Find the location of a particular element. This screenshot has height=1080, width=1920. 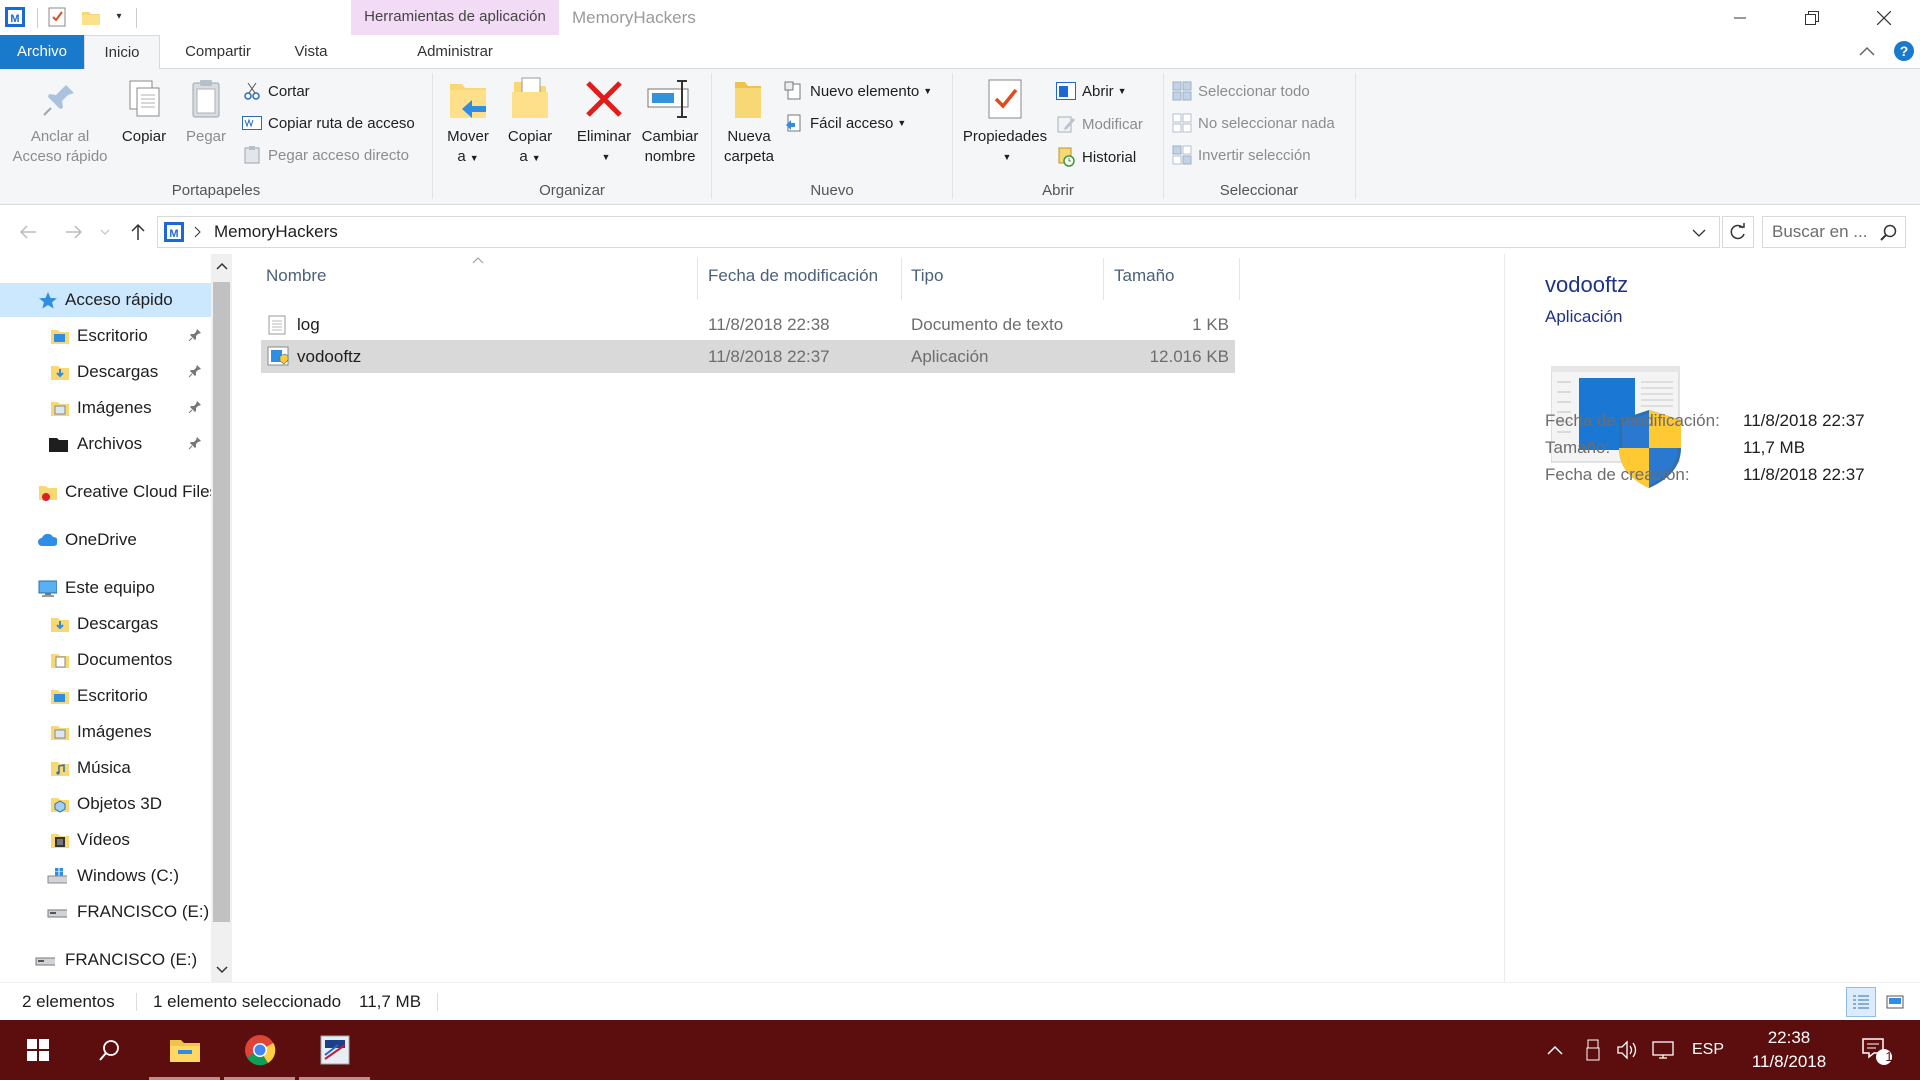

paste-shortcut-button: Pegar acceso directo is located at coordinates (325, 155).